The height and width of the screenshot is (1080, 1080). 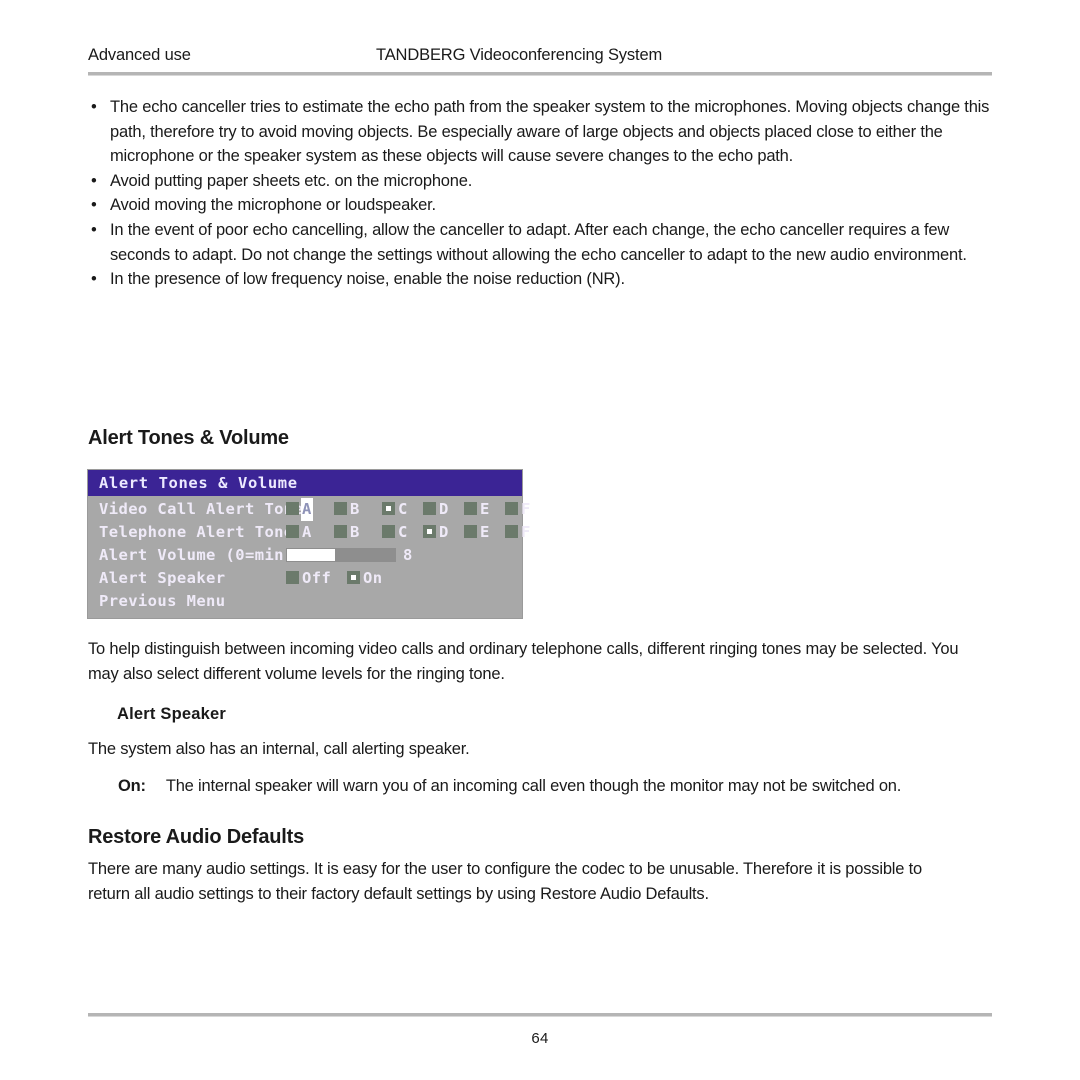 I want to click on subsection-heading-alert-speaker: Alert Speaker, so click(x=171, y=714).